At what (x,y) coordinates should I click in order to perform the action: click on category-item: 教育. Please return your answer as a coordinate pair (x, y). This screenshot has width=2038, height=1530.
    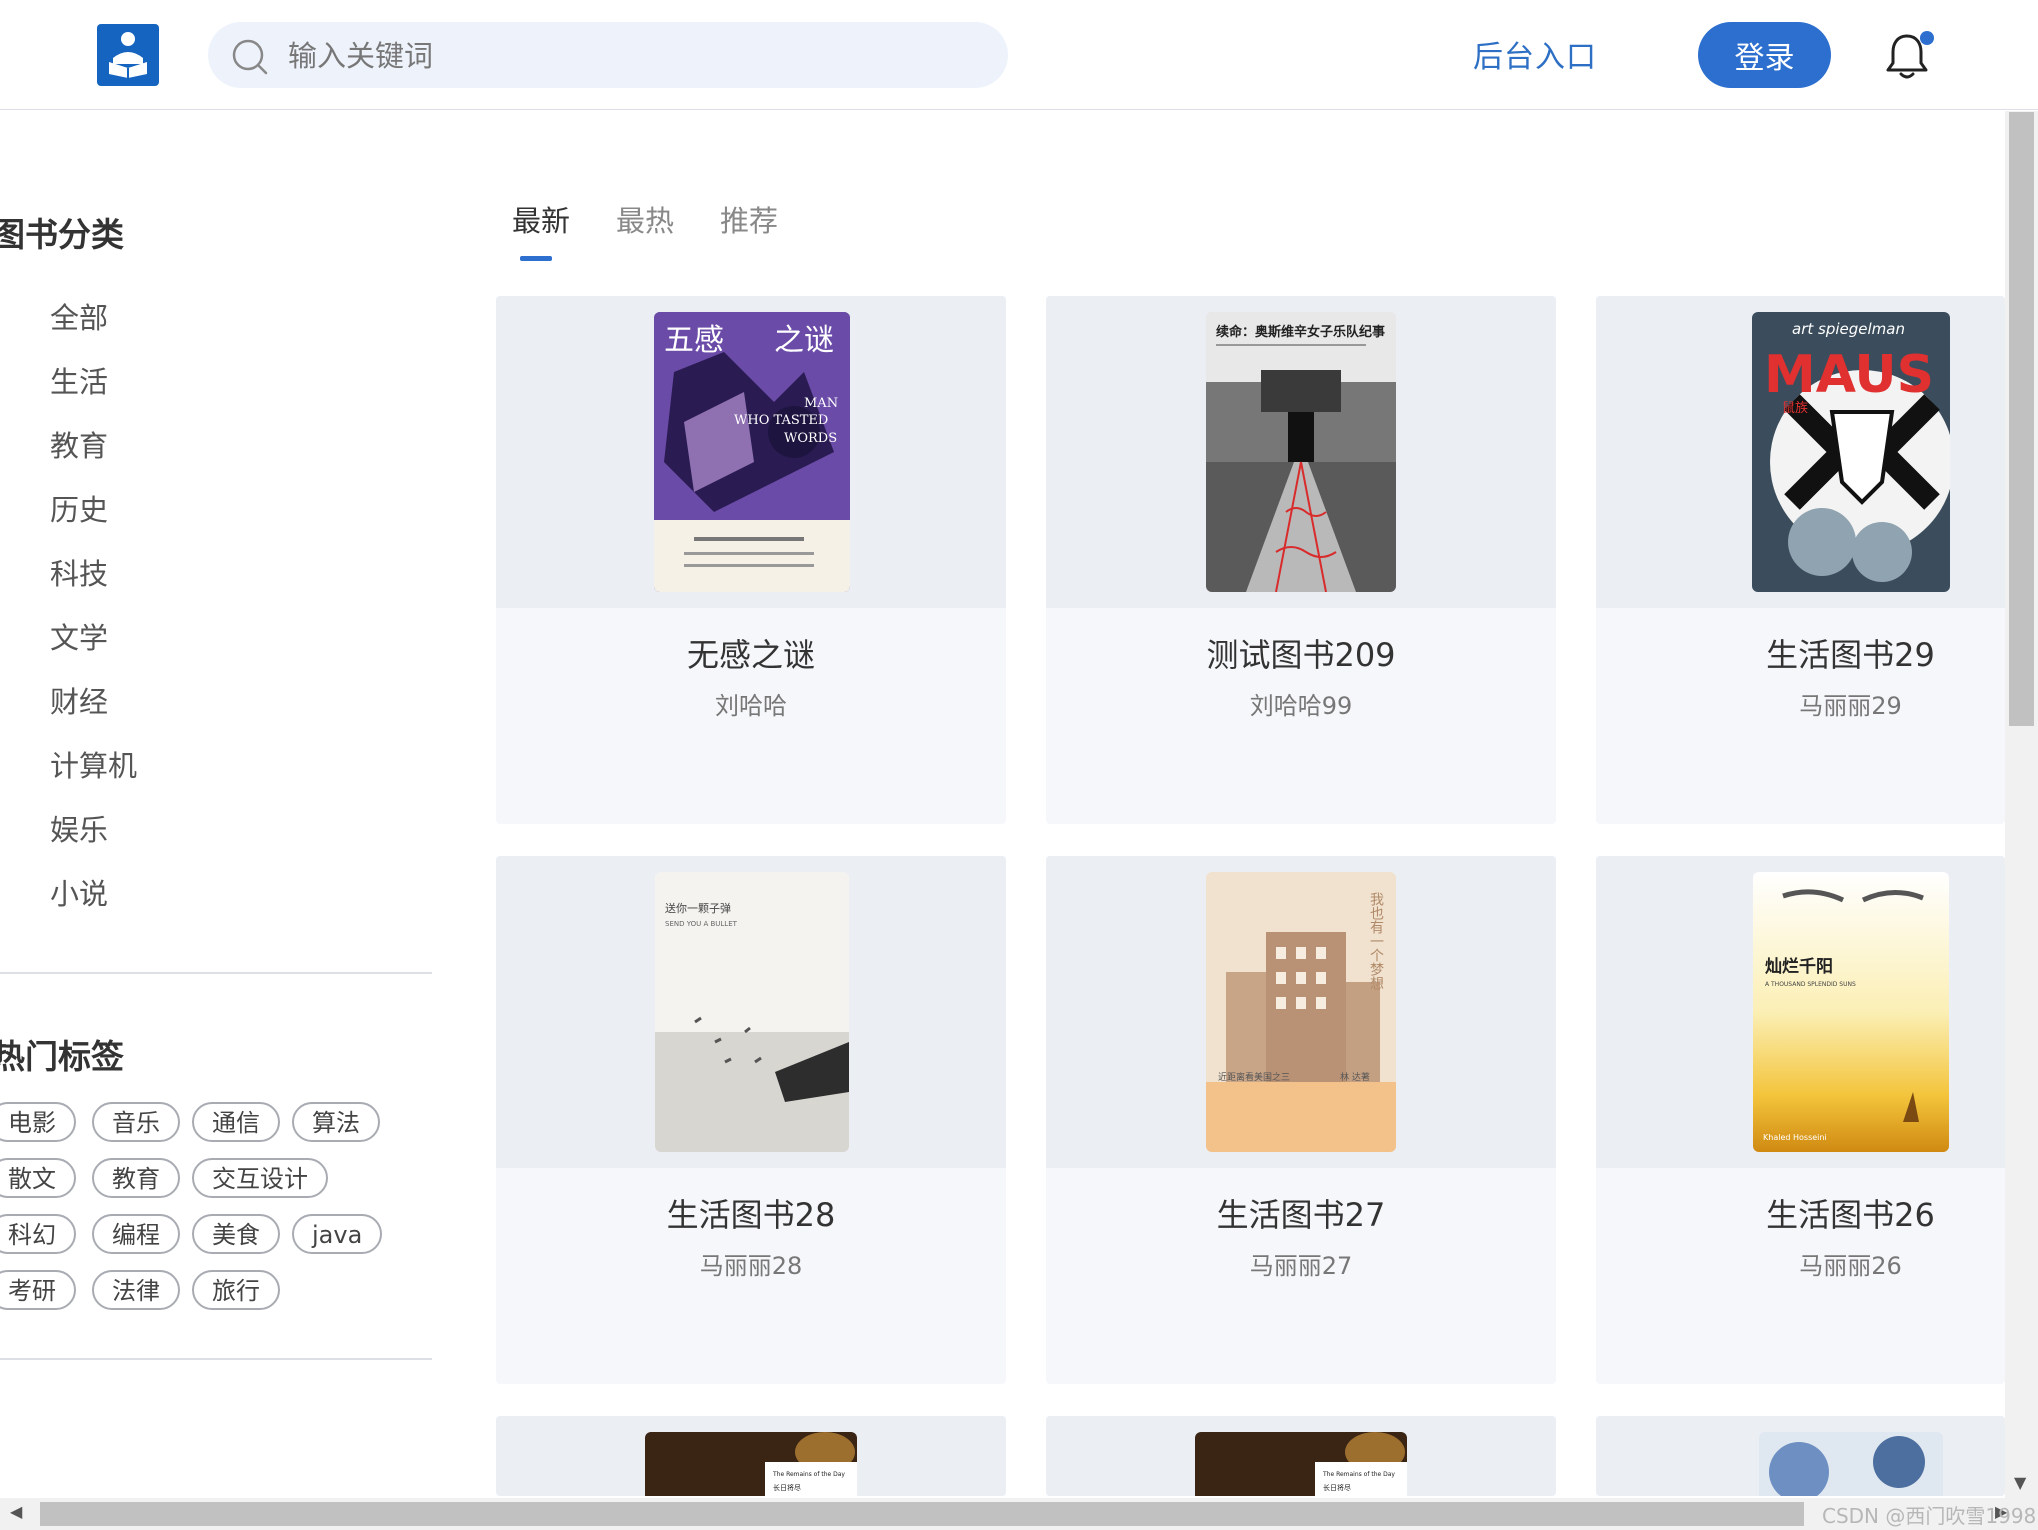
    Looking at the image, I should click on (93, 446).